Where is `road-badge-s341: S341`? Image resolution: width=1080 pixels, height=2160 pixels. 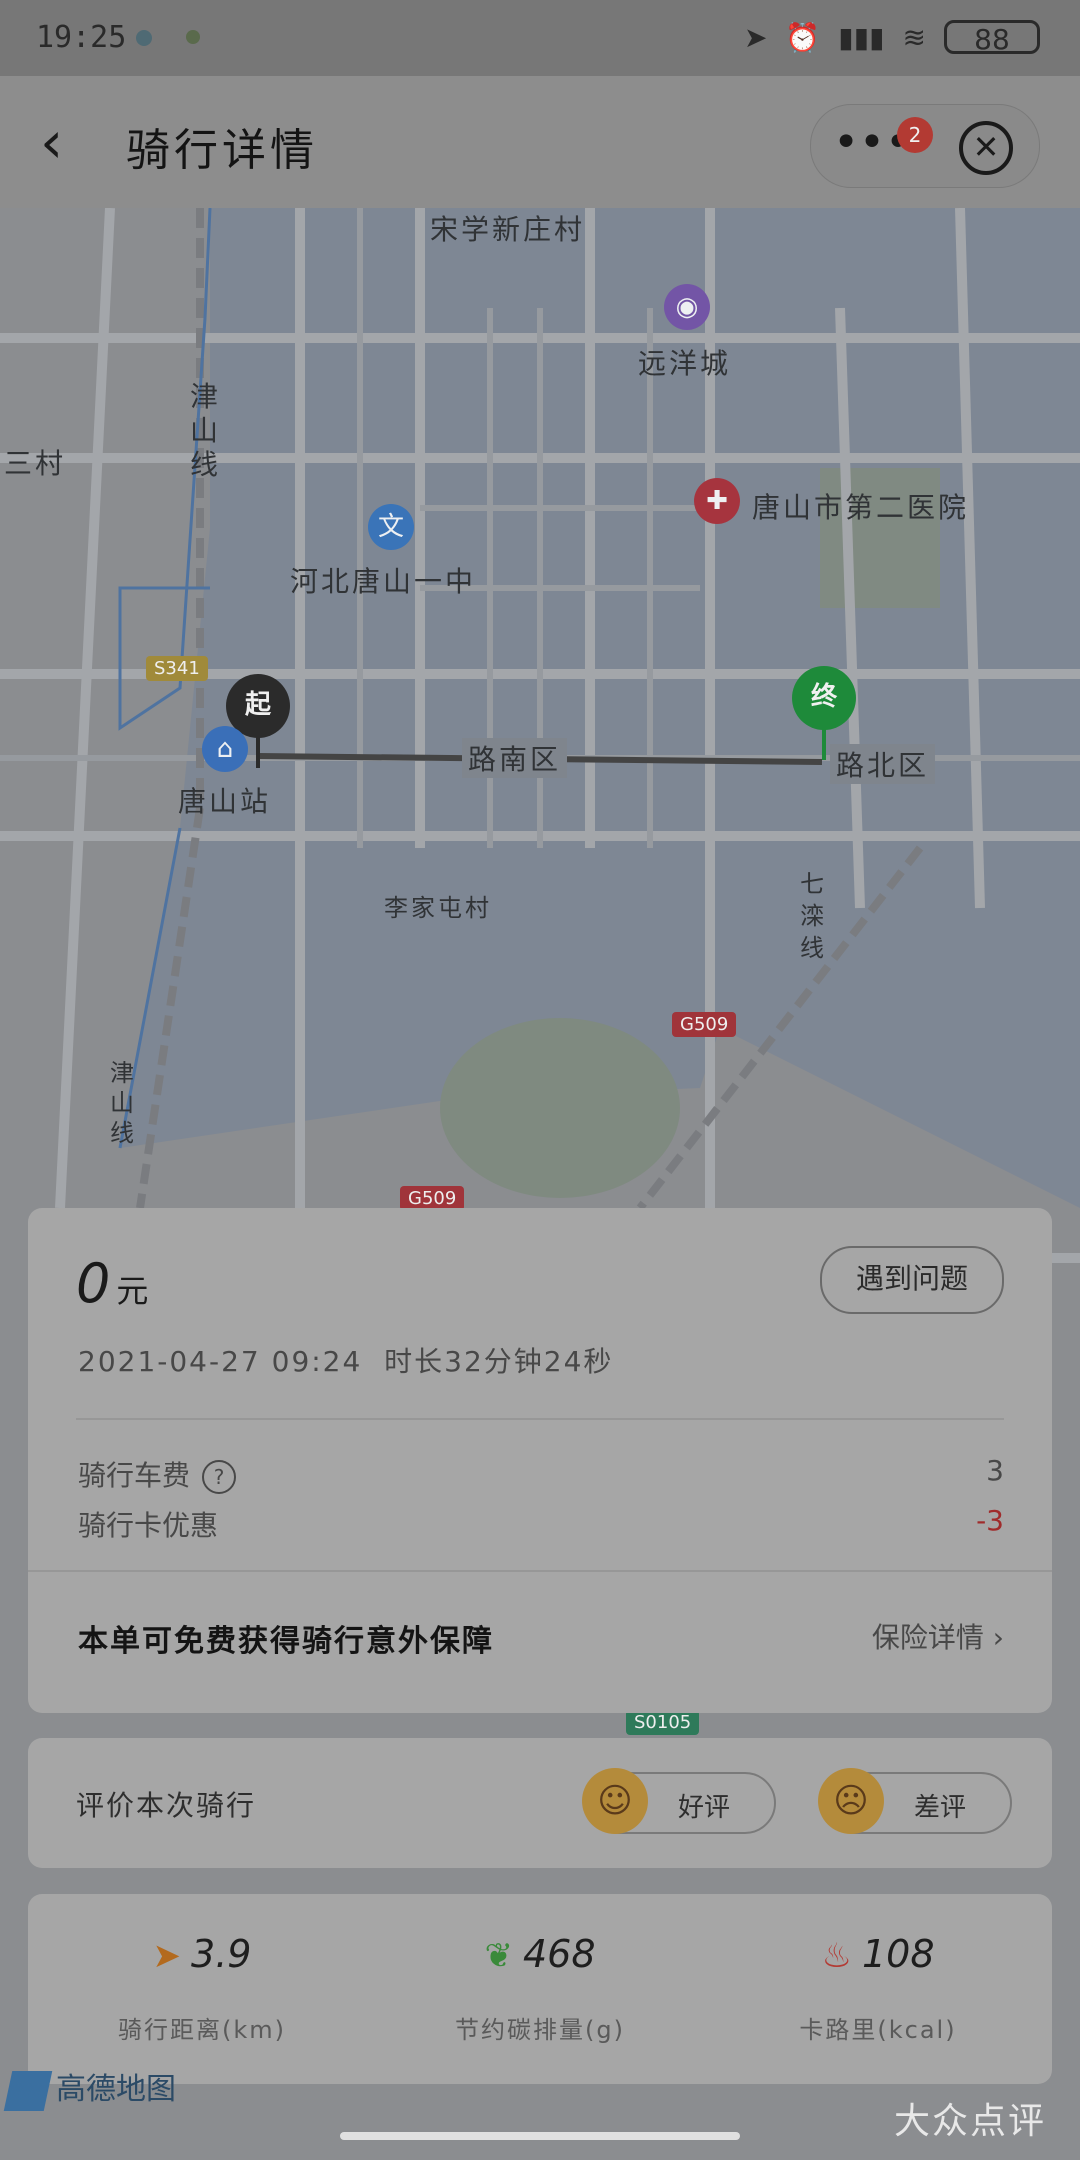 road-badge-s341: S341 is located at coordinates (177, 668).